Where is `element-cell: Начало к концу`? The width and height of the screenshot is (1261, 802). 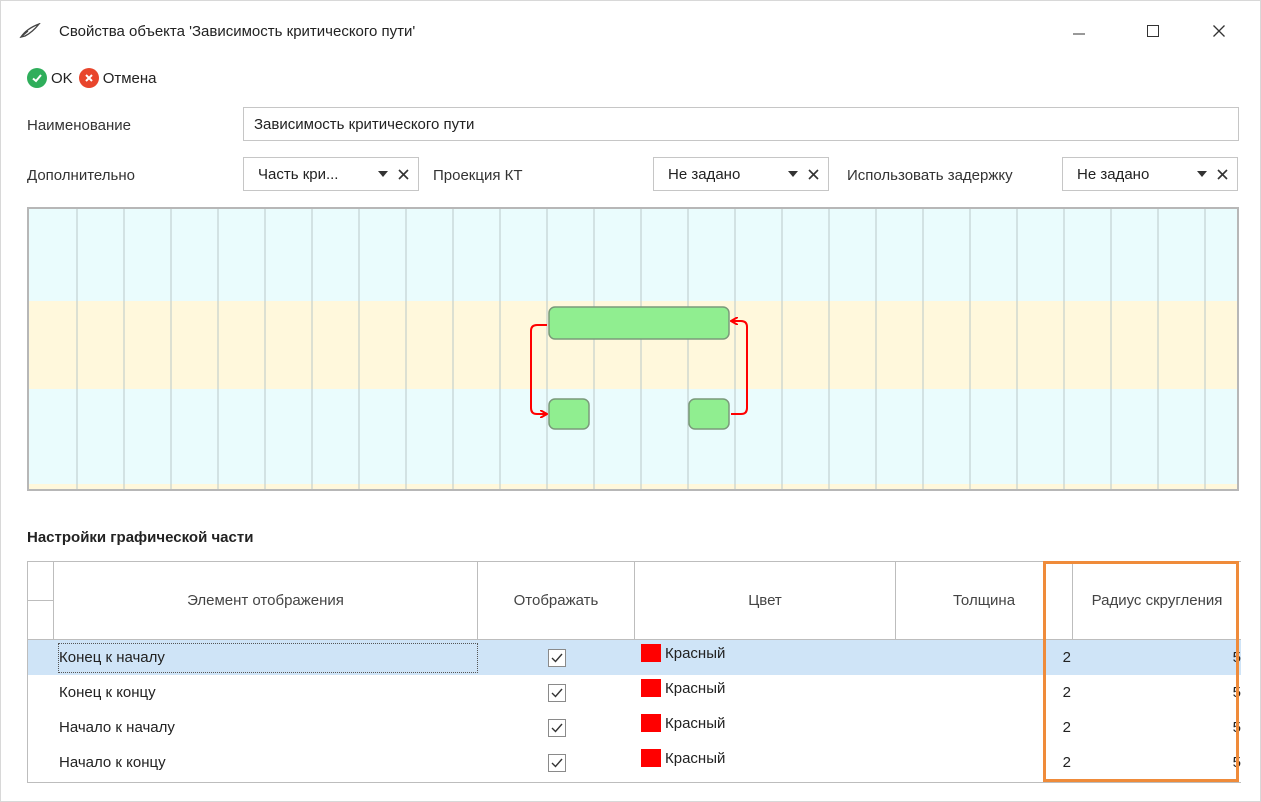 element-cell: Начало к концу is located at coordinates (112, 762).